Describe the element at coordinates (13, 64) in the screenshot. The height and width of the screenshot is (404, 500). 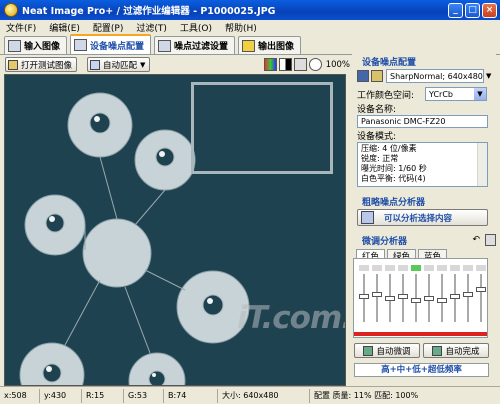
I see `open-folder-icon` at that location.